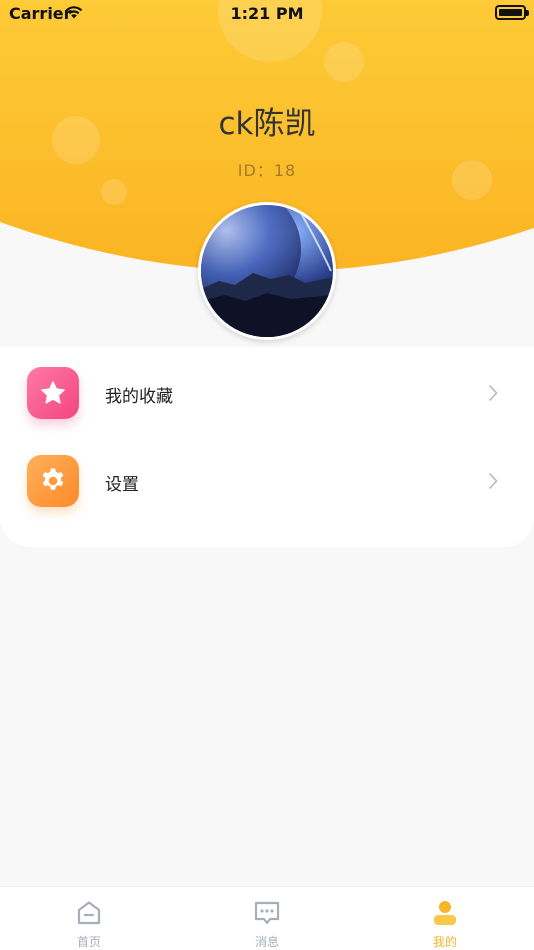 Image resolution: width=534 pixels, height=950 pixels. What do you see at coordinates (267, 170) in the screenshot?
I see `user-id: ID：18` at bounding box center [267, 170].